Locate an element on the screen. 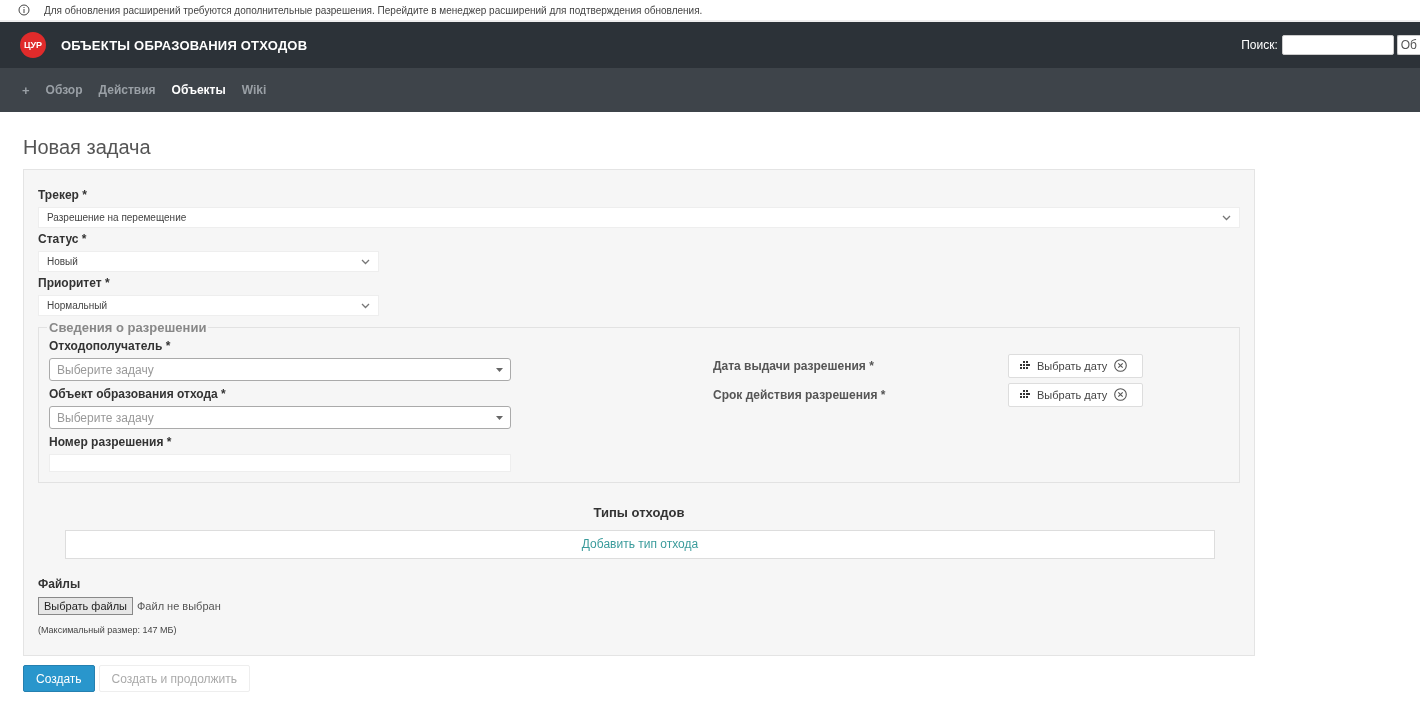  project-title: ОБЪЕКТЫ ОБРАЗОВАНИЯ ОТХОДОВ is located at coordinates (185, 45).